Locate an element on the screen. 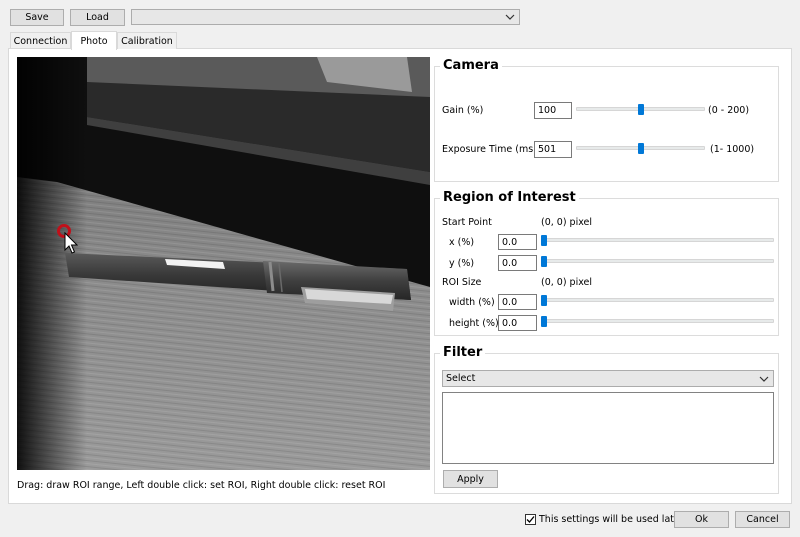 This screenshot has width=800, height=537. roi-x-label: x (%) is located at coordinates (462, 242).